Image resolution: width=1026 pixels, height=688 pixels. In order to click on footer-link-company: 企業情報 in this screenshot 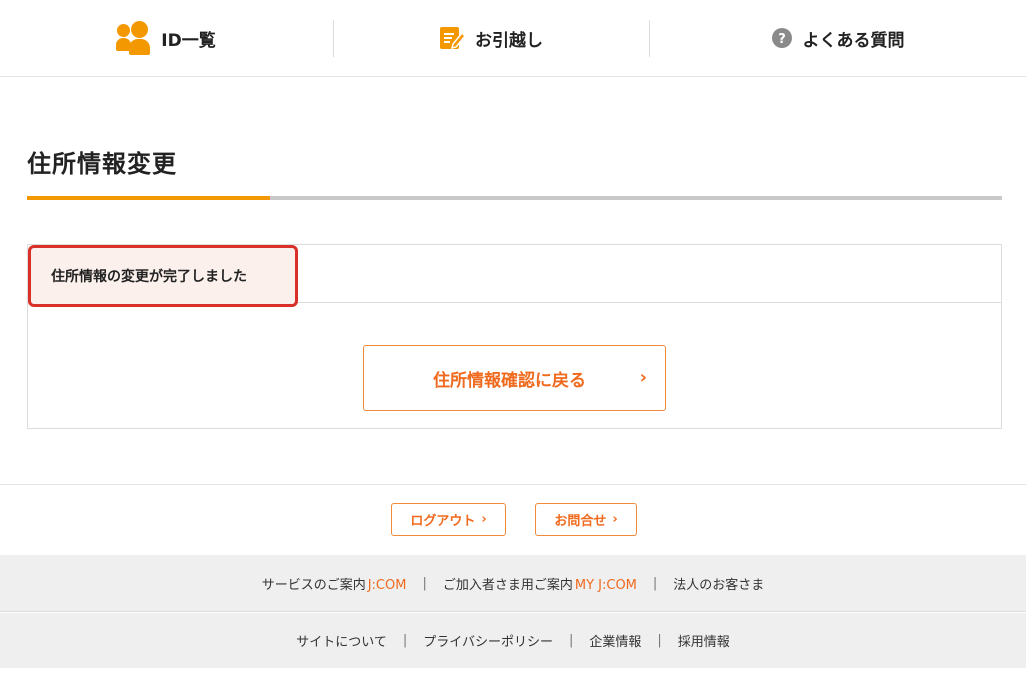, I will do `click(615, 640)`.